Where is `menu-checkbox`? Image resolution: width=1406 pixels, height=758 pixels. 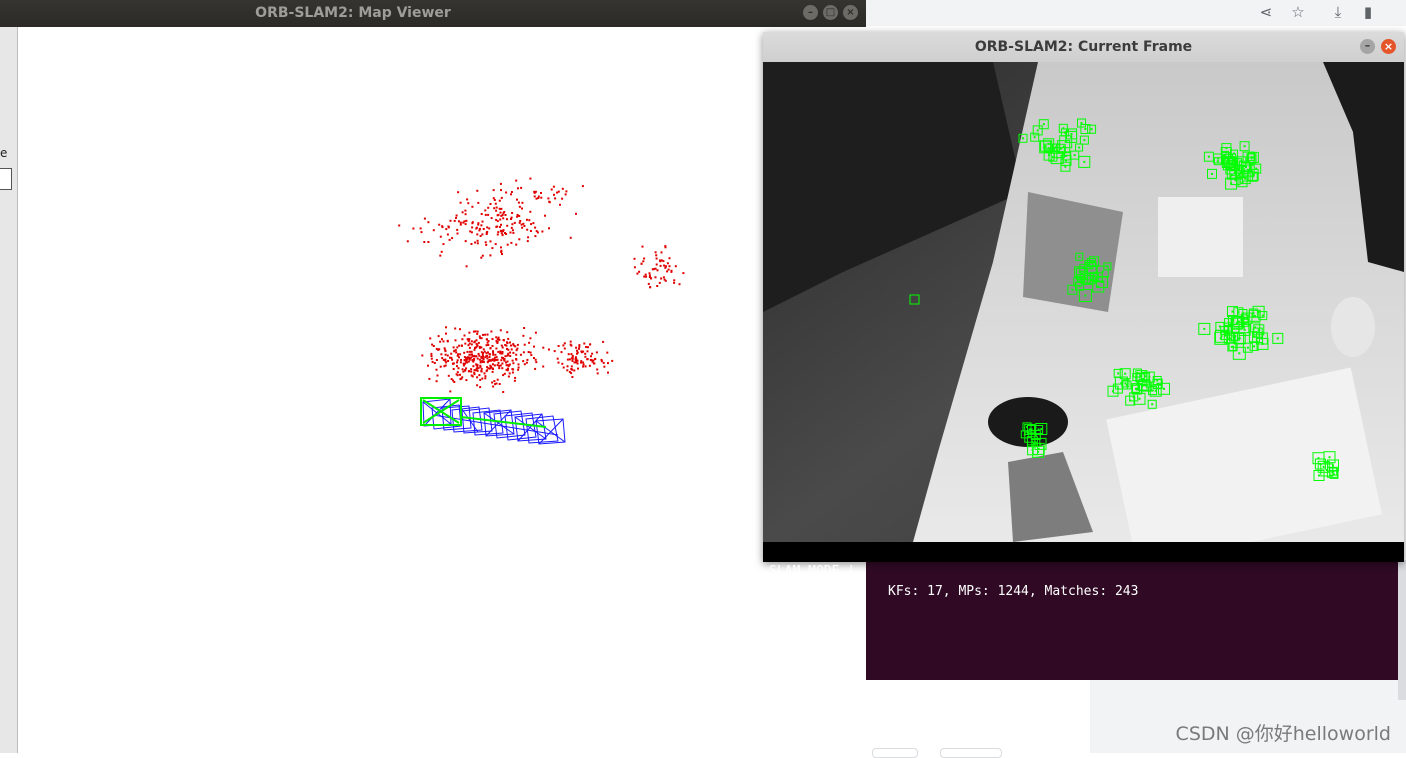
menu-checkbox is located at coordinates (6, 179).